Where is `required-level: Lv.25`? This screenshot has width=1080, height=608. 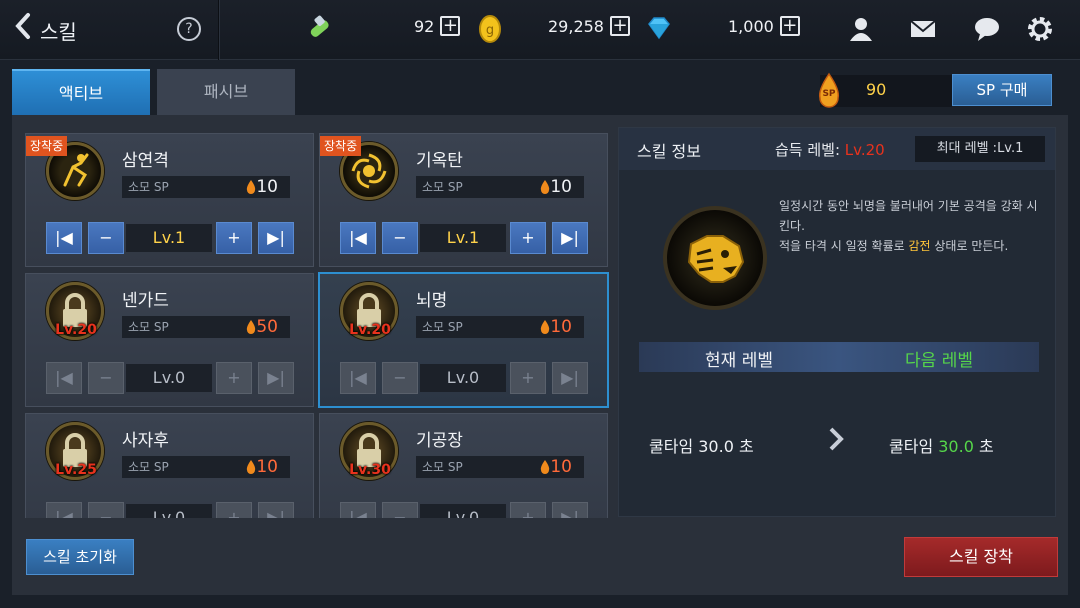 required-level: Lv.25 is located at coordinates (76, 470).